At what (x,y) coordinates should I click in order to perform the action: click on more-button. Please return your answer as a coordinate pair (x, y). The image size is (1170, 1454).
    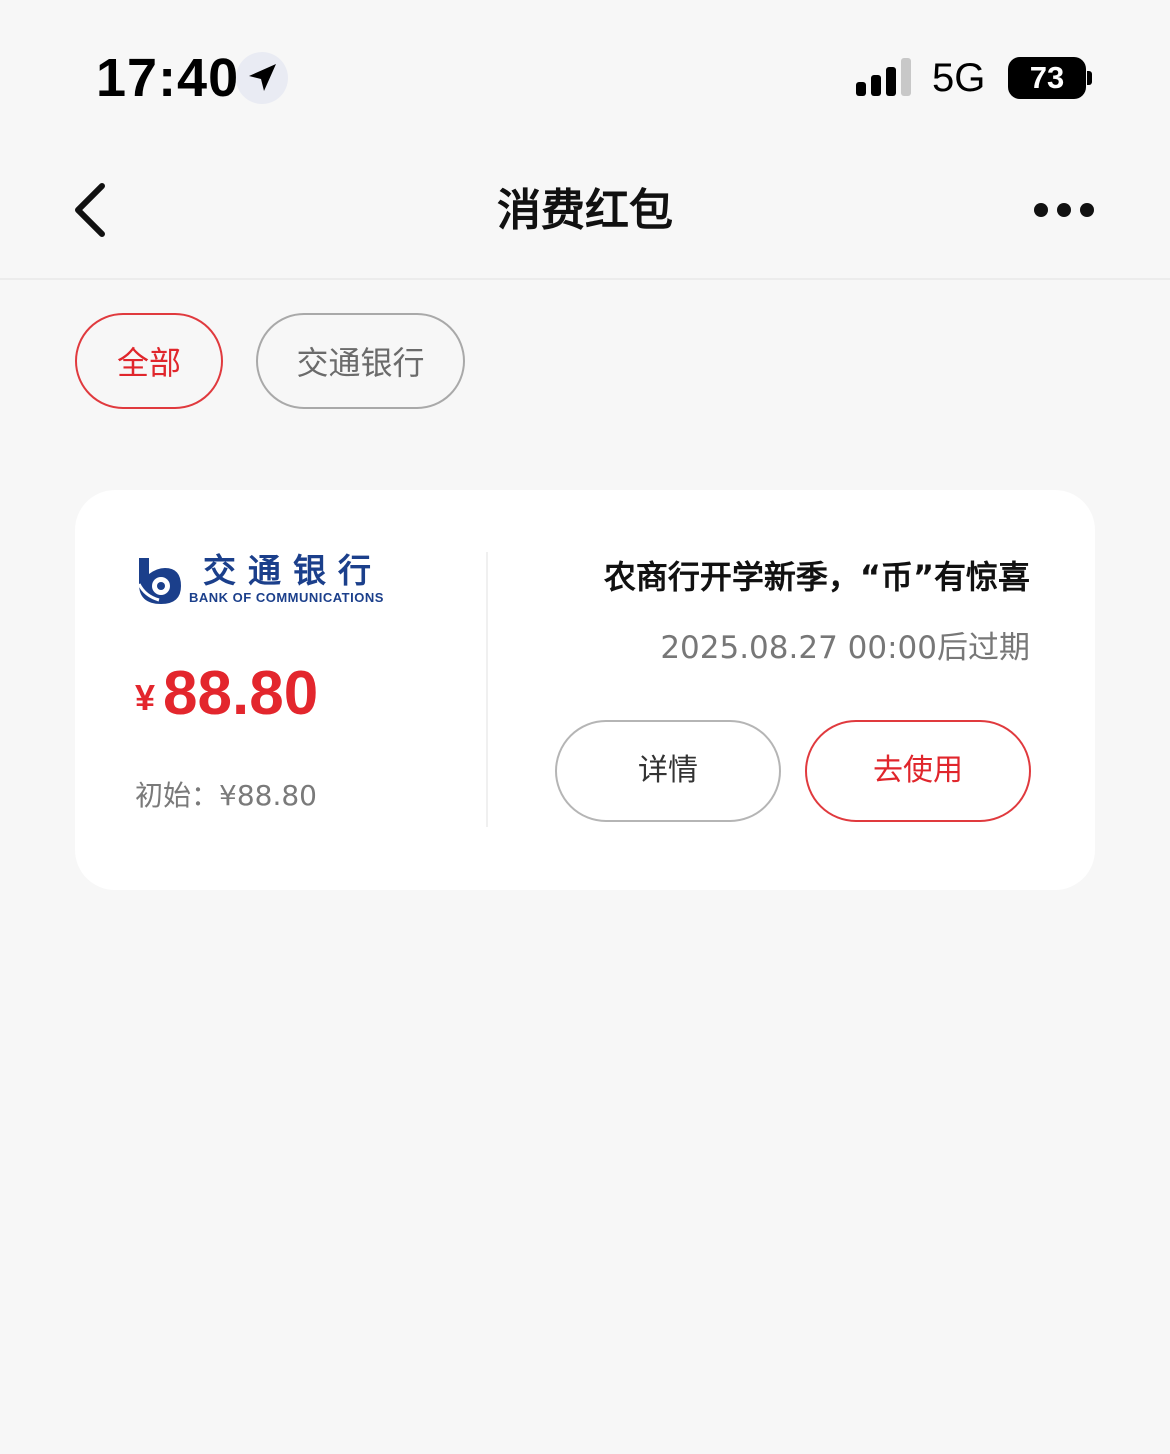
    Looking at the image, I should click on (1064, 210).